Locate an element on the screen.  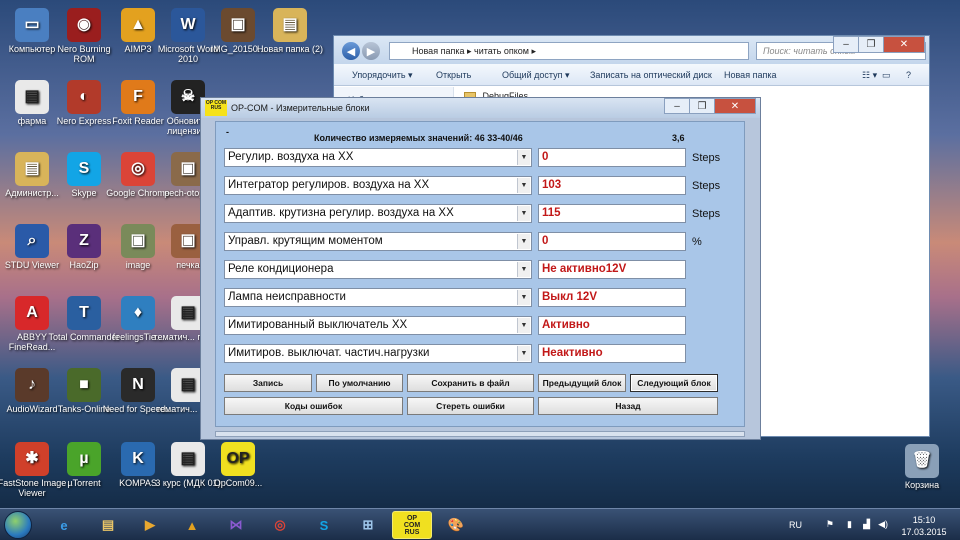
parameter-label: Регулир. воздуха на ХХ is located at coordinates (291, 157).